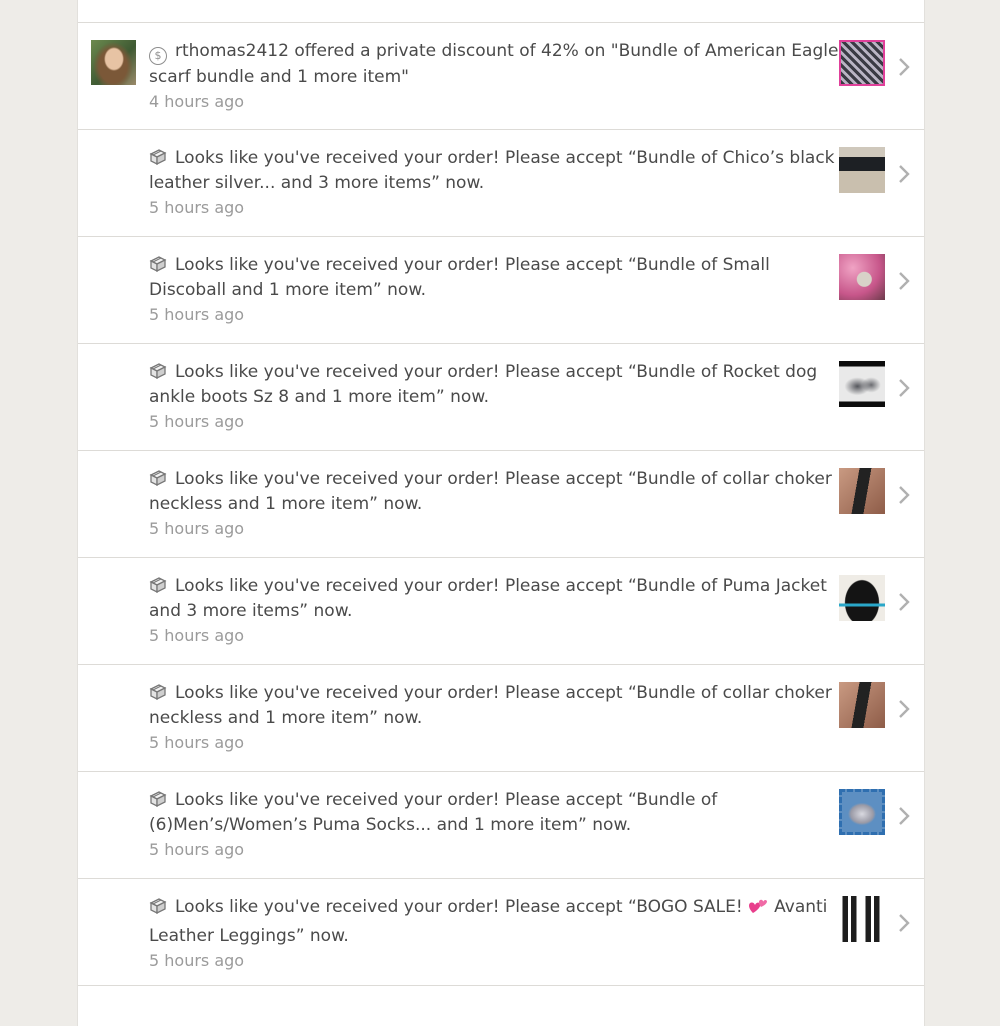 The image size is (1000, 1026). I want to click on dollar-coin-icon: $, so click(158, 56).